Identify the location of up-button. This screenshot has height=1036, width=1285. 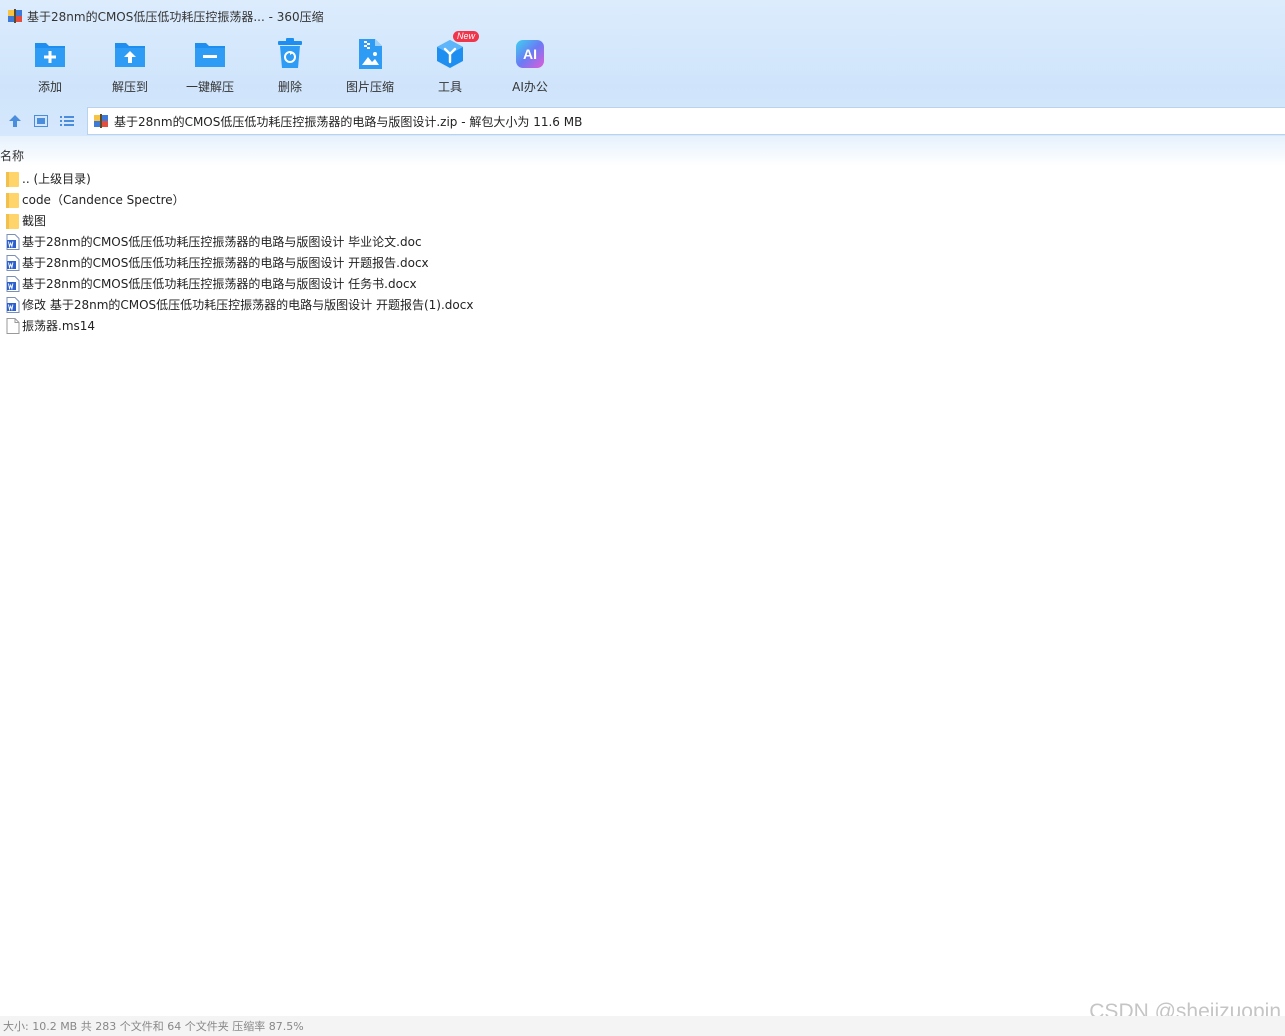
(15, 121).